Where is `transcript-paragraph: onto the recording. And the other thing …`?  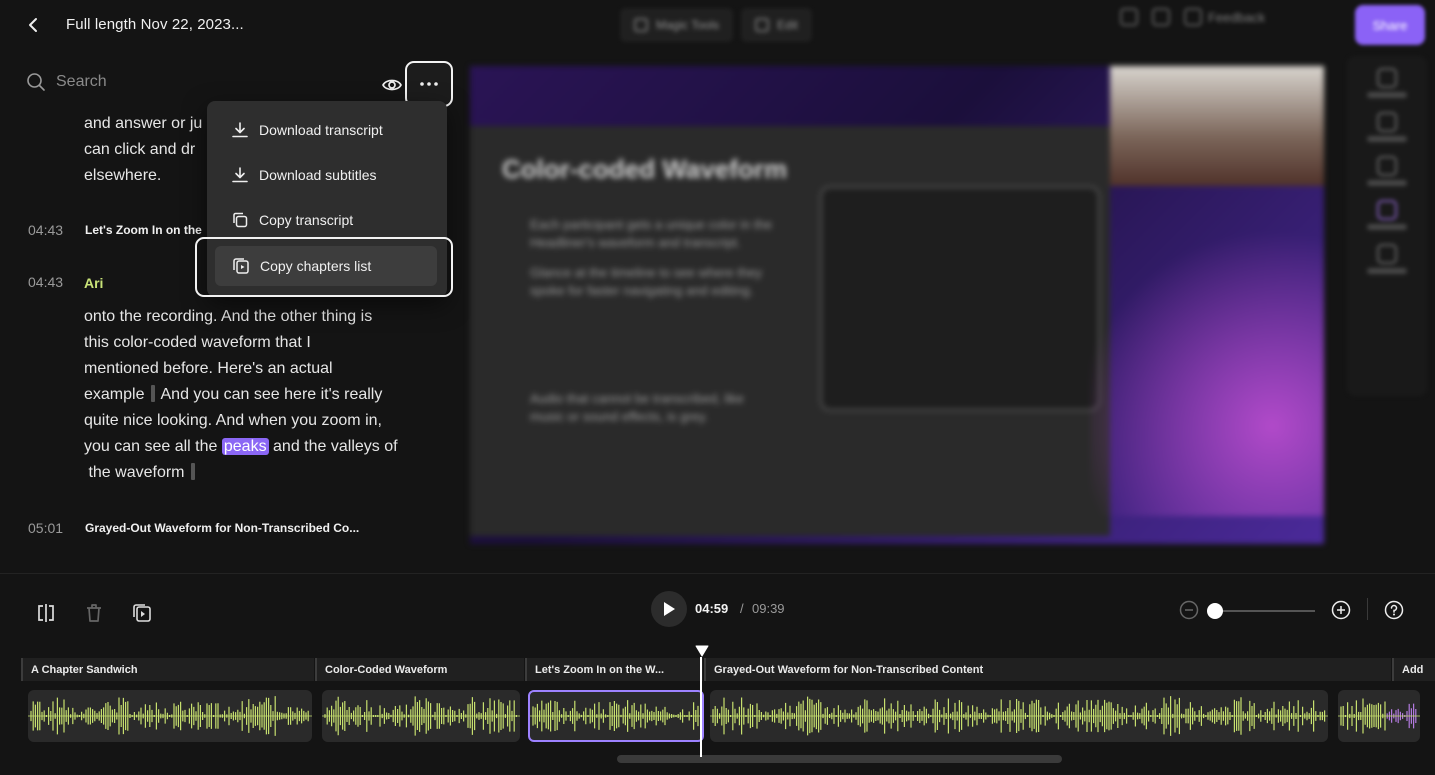 transcript-paragraph: onto the recording. And the other thing … is located at coordinates (259, 395).